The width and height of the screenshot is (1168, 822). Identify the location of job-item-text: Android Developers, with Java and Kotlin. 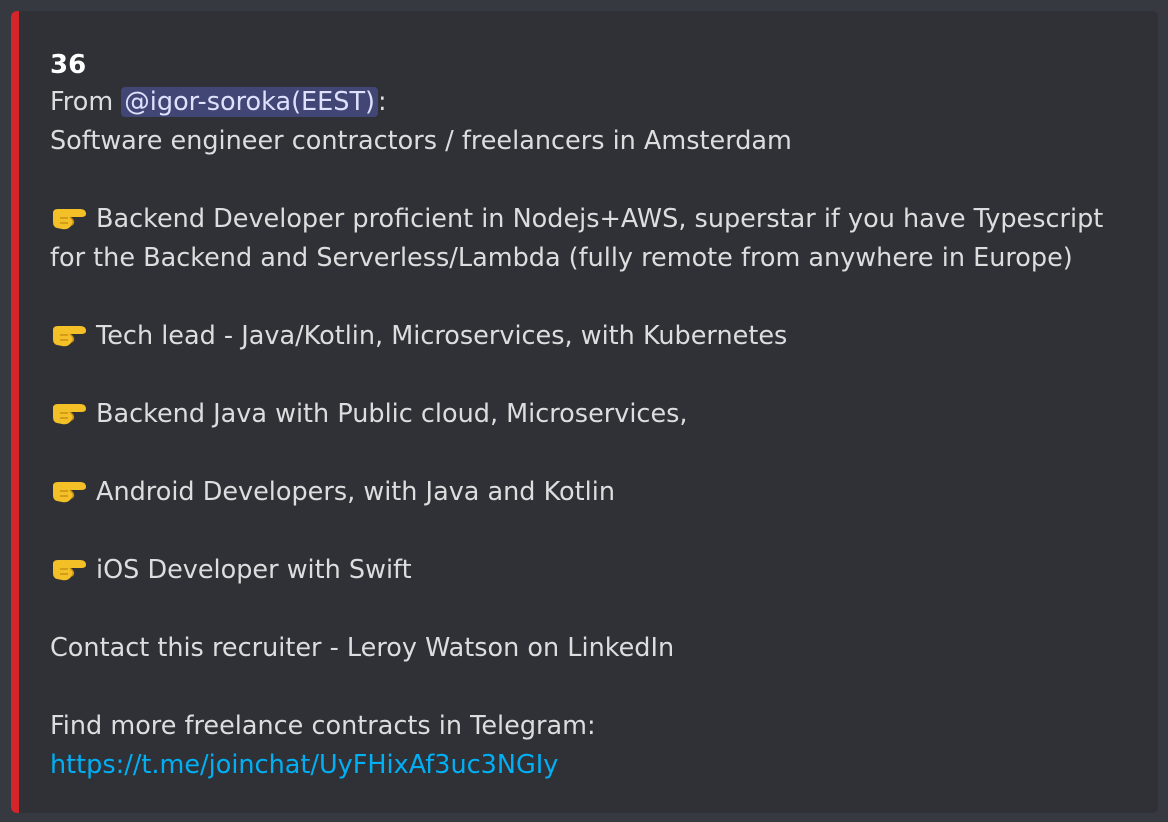
(355, 492).